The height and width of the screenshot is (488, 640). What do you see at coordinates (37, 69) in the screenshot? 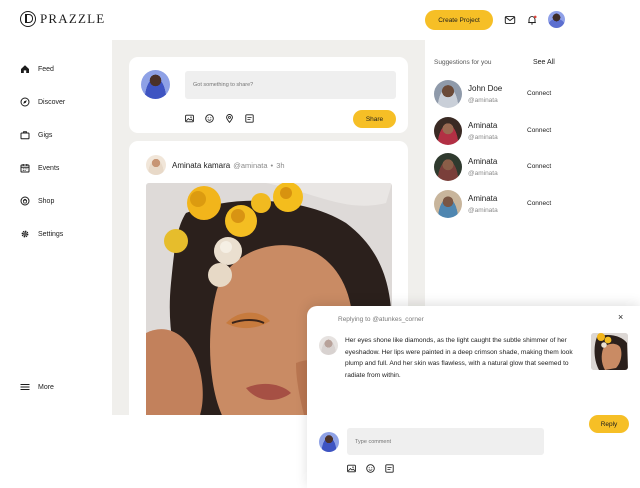
I see `sidebar-item-feed: Feed` at bounding box center [37, 69].